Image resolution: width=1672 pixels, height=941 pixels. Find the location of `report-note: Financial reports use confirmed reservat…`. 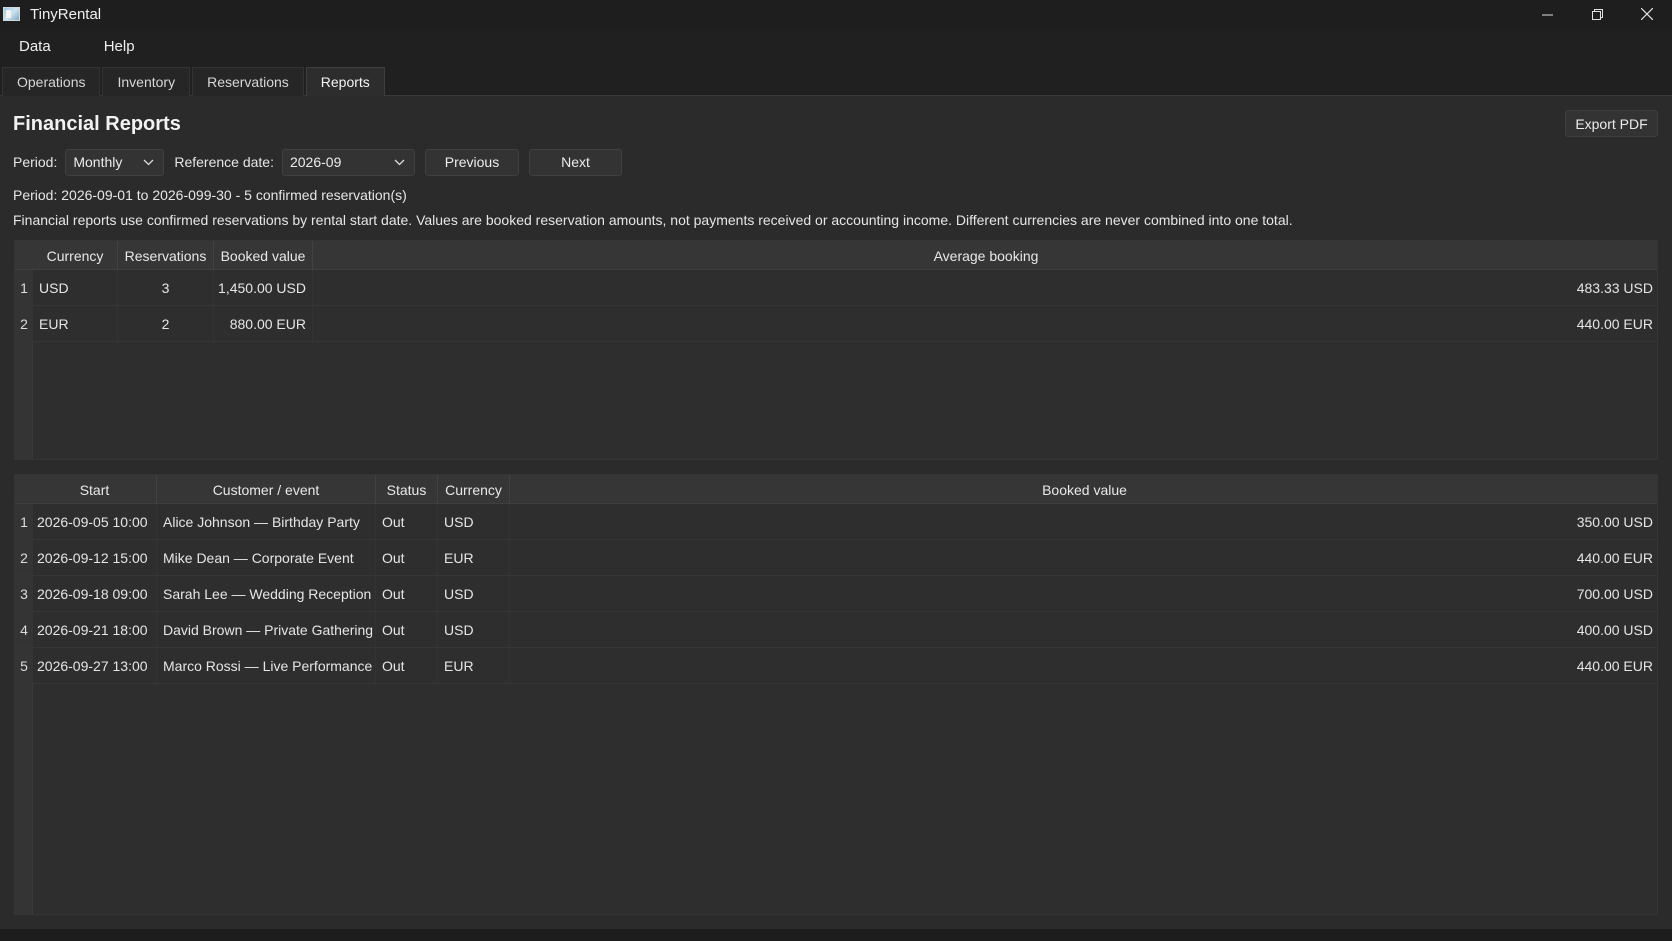

report-note: Financial reports use confirmed reservat… is located at coordinates (653, 220).